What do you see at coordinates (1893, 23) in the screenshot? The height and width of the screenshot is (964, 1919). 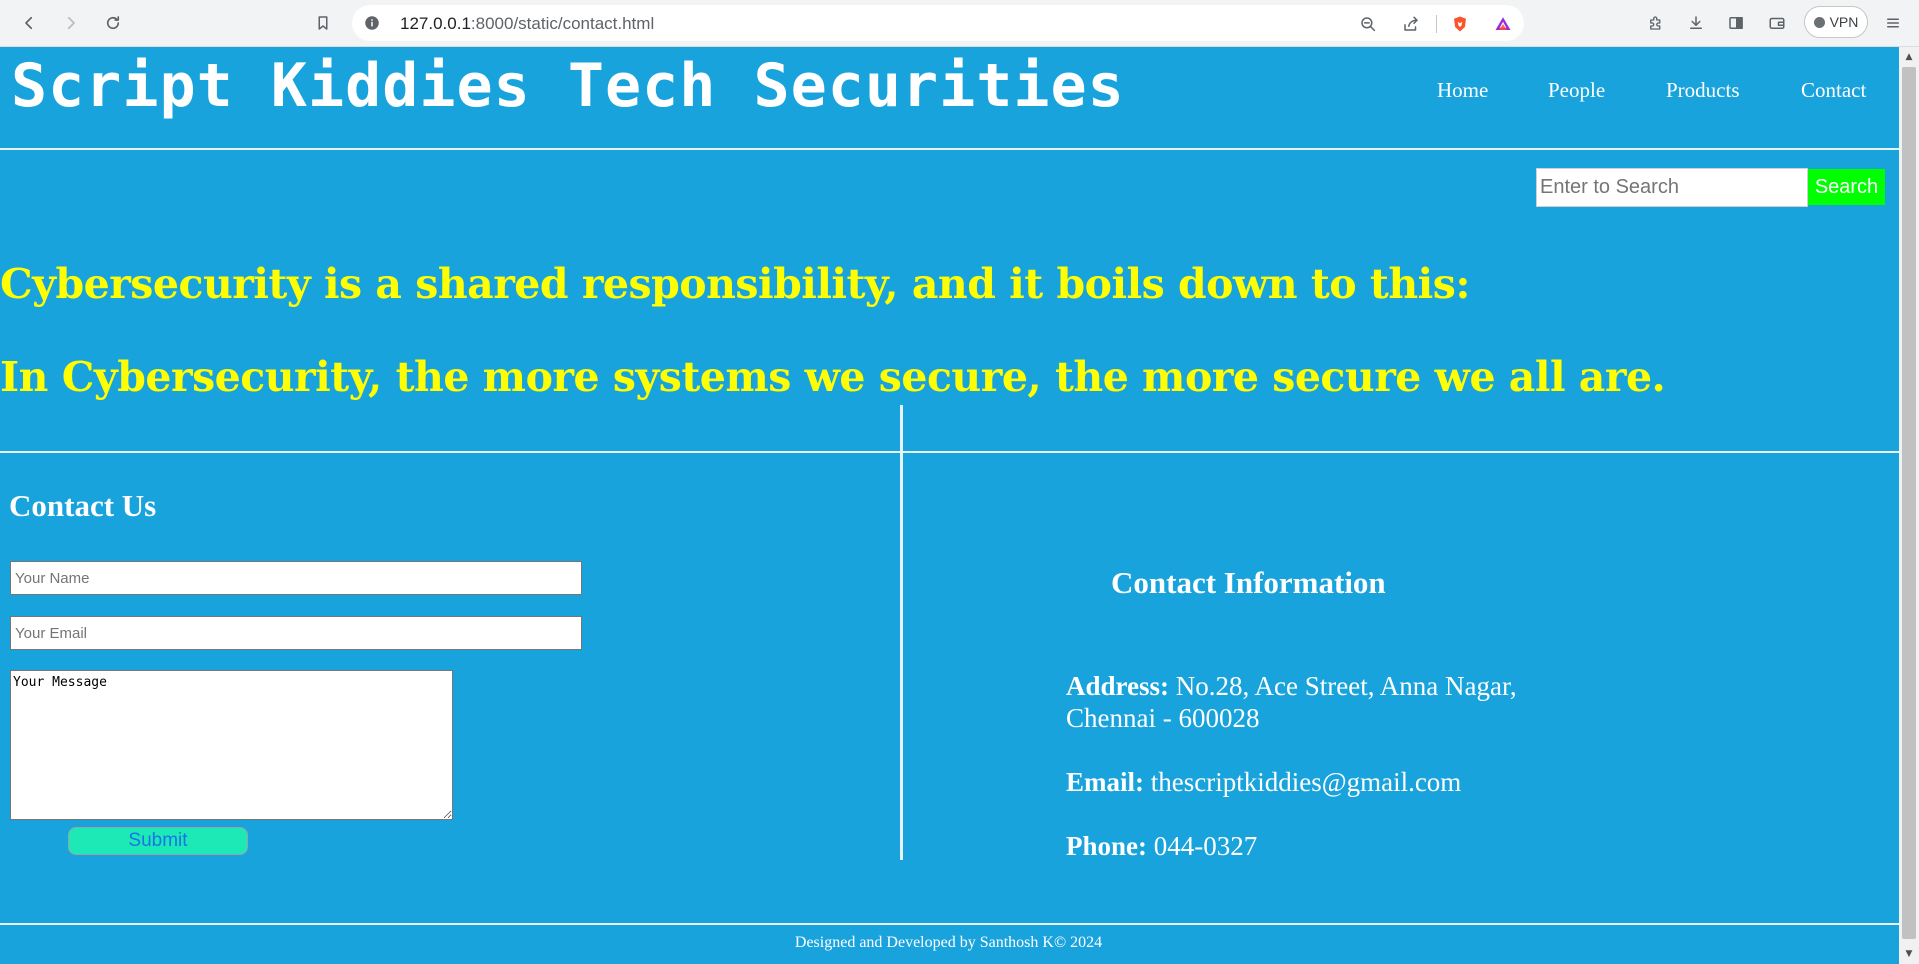 I see `menu-icon` at bounding box center [1893, 23].